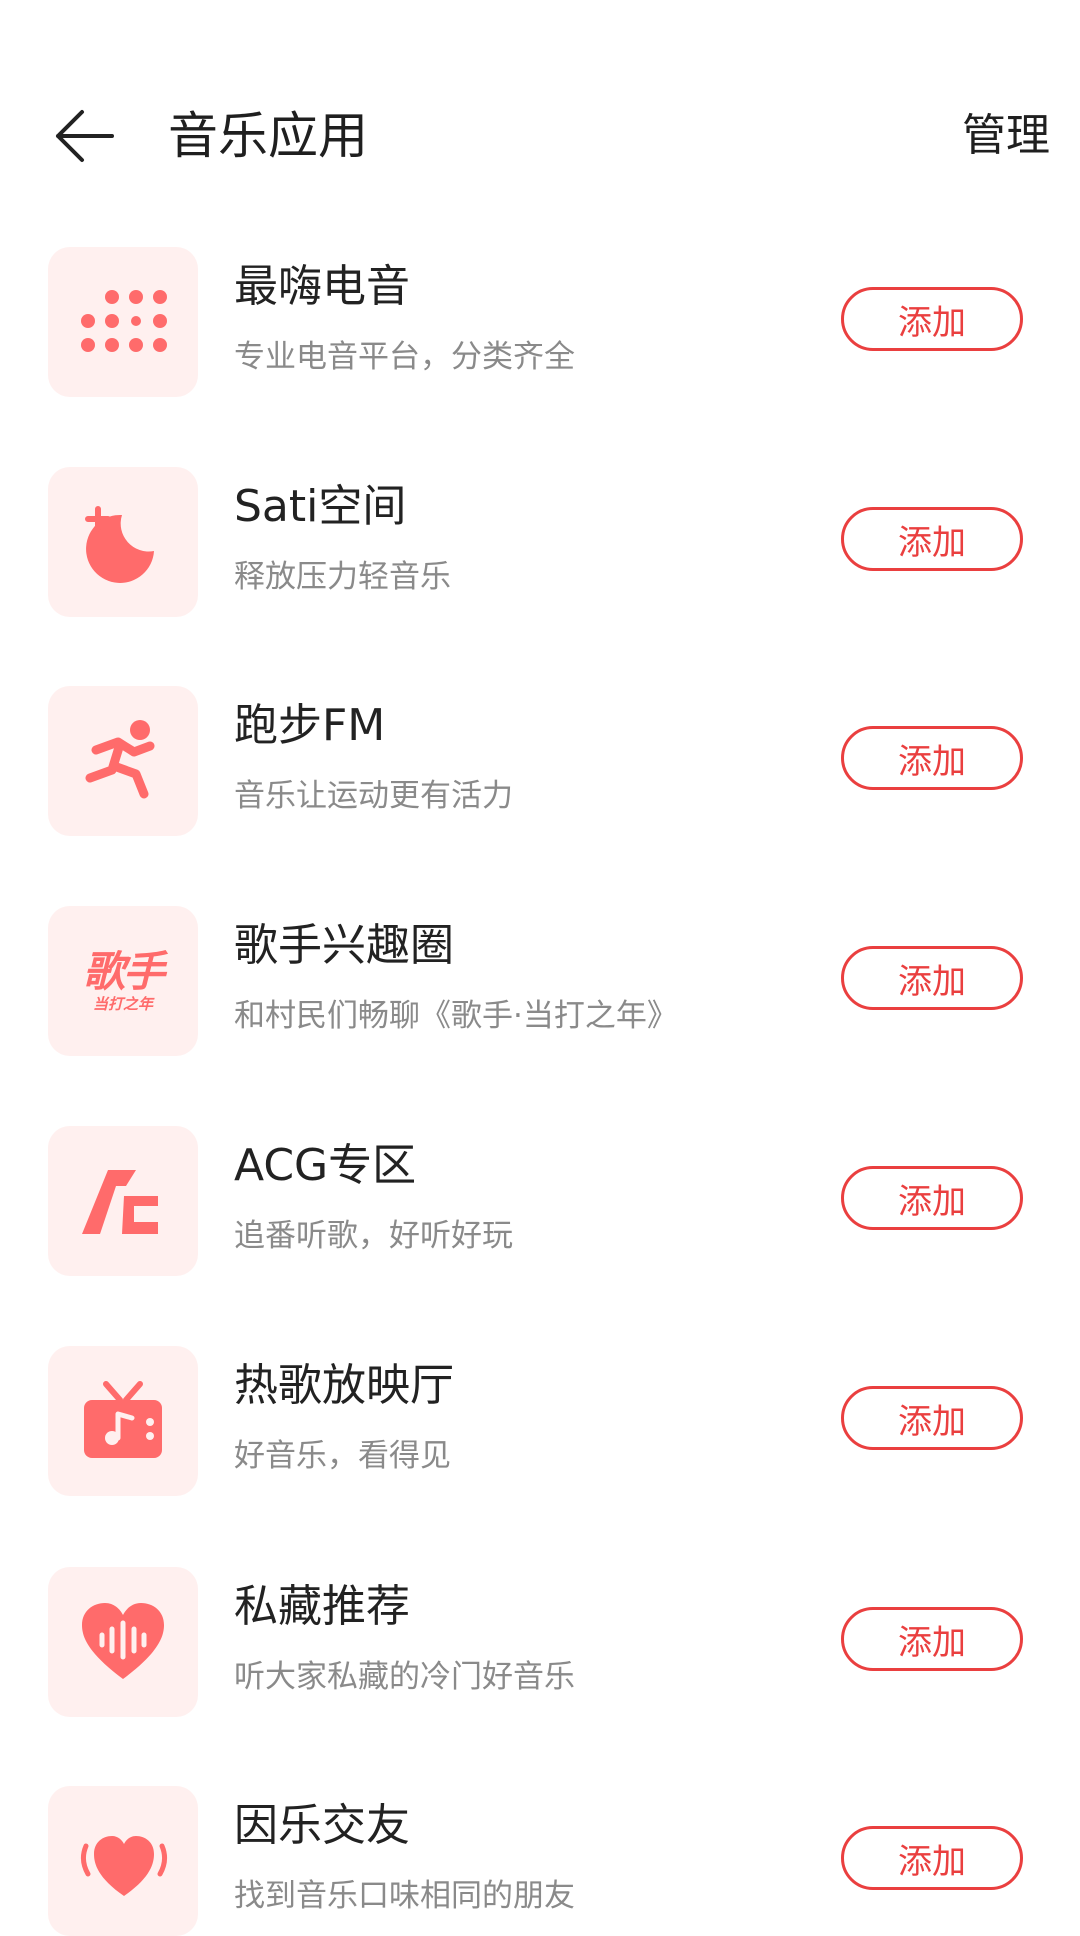 The height and width of the screenshot is (1936, 1080). I want to click on manage-button: 管理, so click(1006, 136).